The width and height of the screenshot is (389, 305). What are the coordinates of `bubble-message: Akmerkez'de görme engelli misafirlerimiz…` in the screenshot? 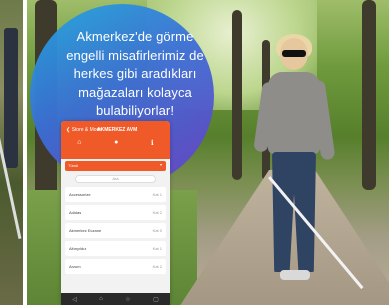 It's located at (135, 74).